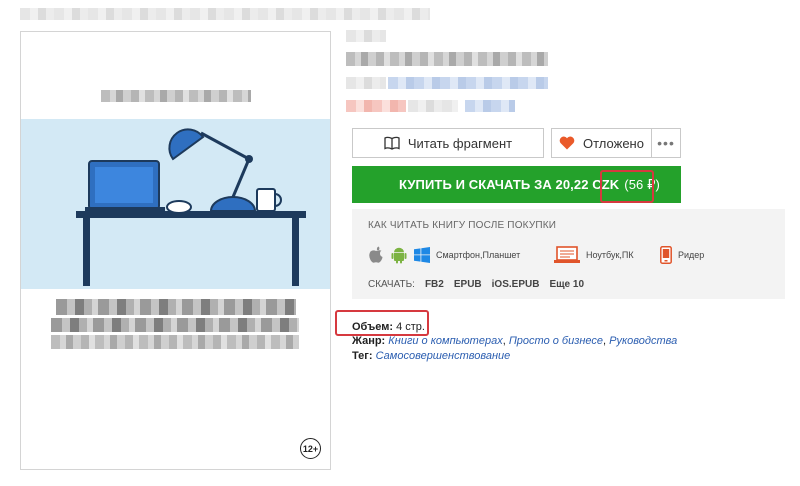 This screenshot has width=800, height=486. I want to click on platform-reader: Ридер, so click(682, 255).